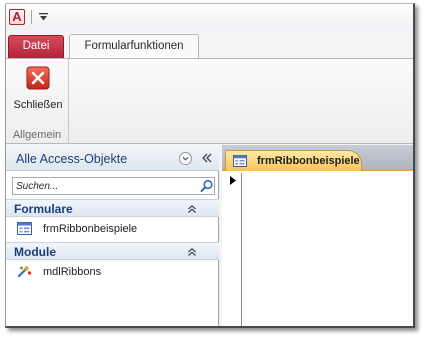 Image resolution: width=425 pixels, height=337 pixels. What do you see at coordinates (112, 272) in the screenshot?
I see `nav-item-module: mdlRibbons` at bounding box center [112, 272].